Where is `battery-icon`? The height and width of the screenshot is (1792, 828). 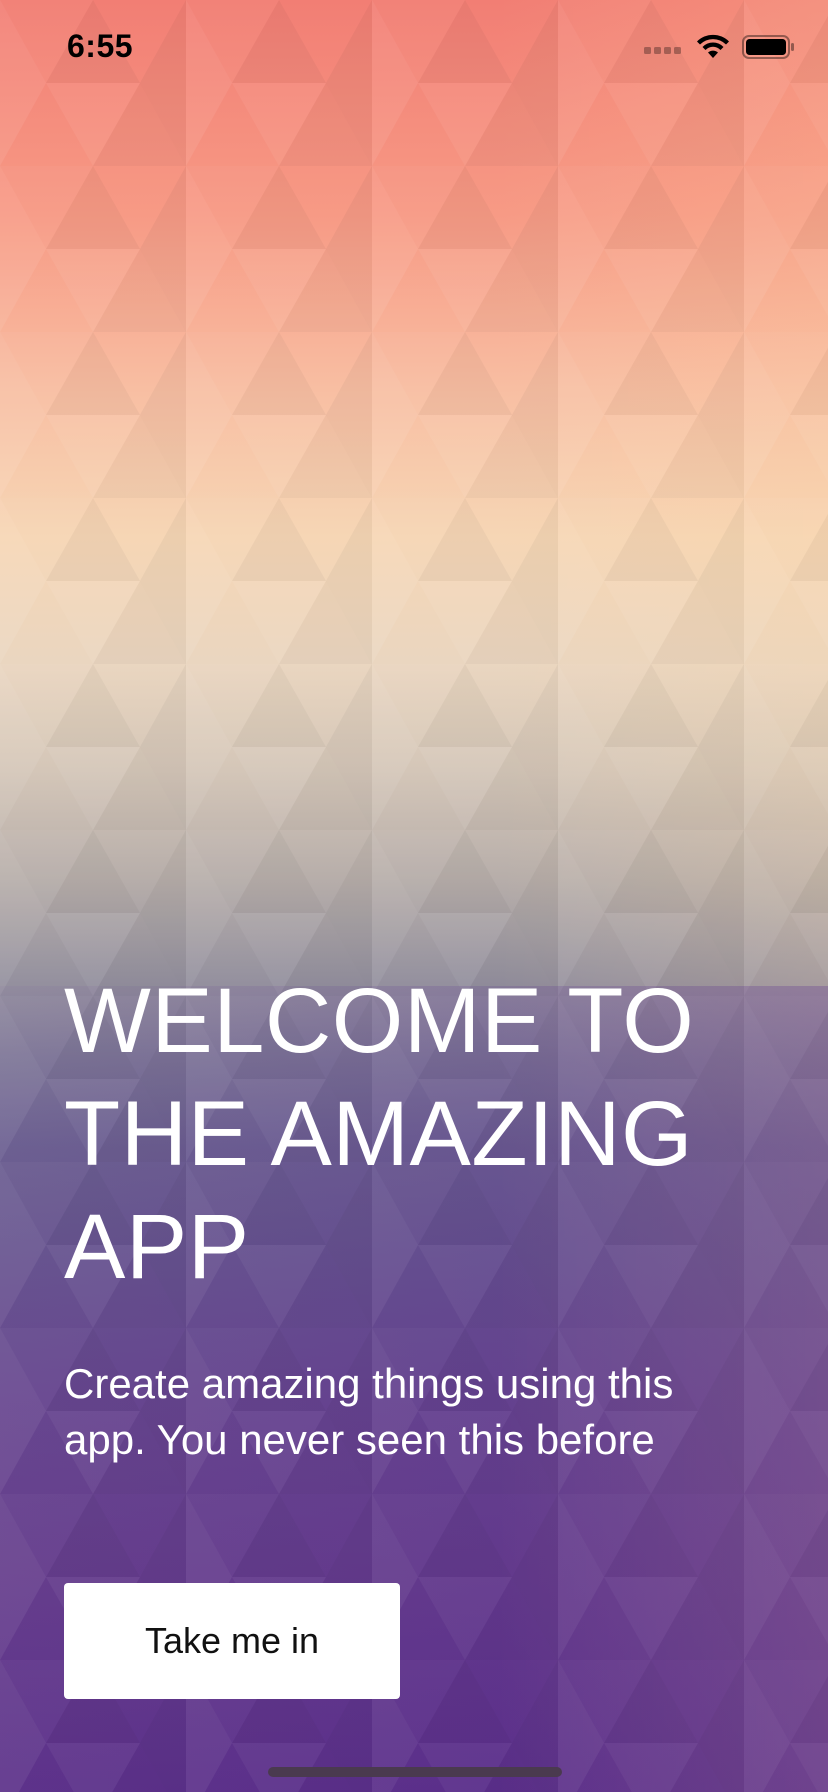
battery-icon is located at coordinates (768, 47).